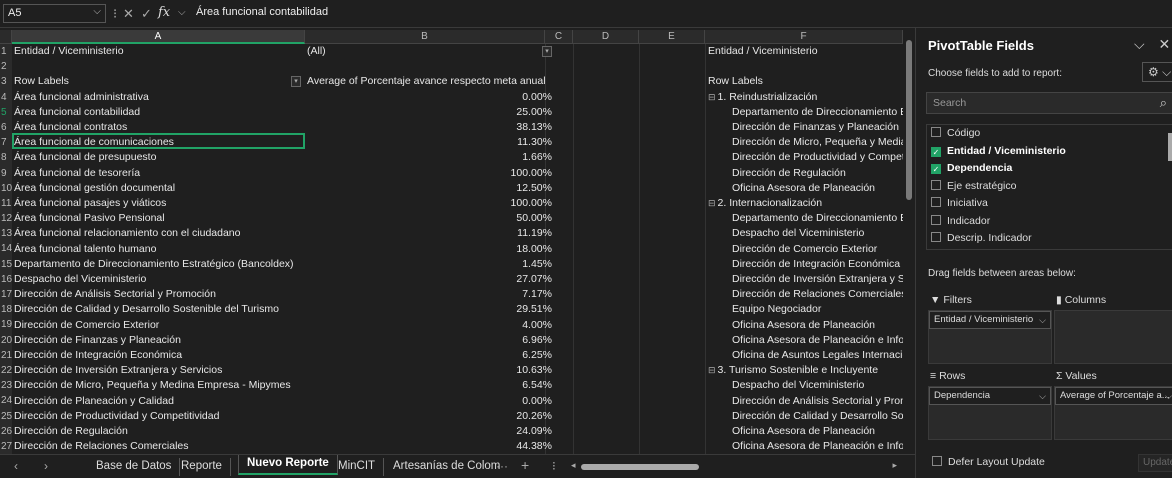 The image size is (1172, 478). I want to click on cell-b: 100.00%, so click(430, 203).